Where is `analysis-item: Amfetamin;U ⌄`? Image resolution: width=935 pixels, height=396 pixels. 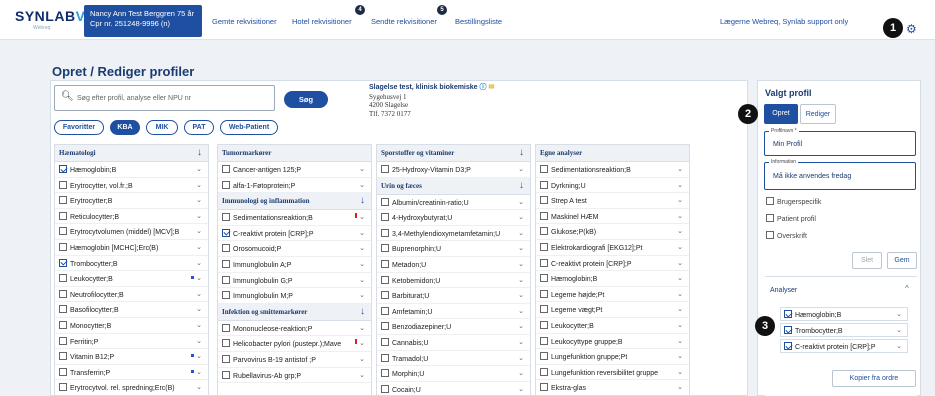 analysis-item: Amfetamin;U ⌄ is located at coordinates (453, 312).